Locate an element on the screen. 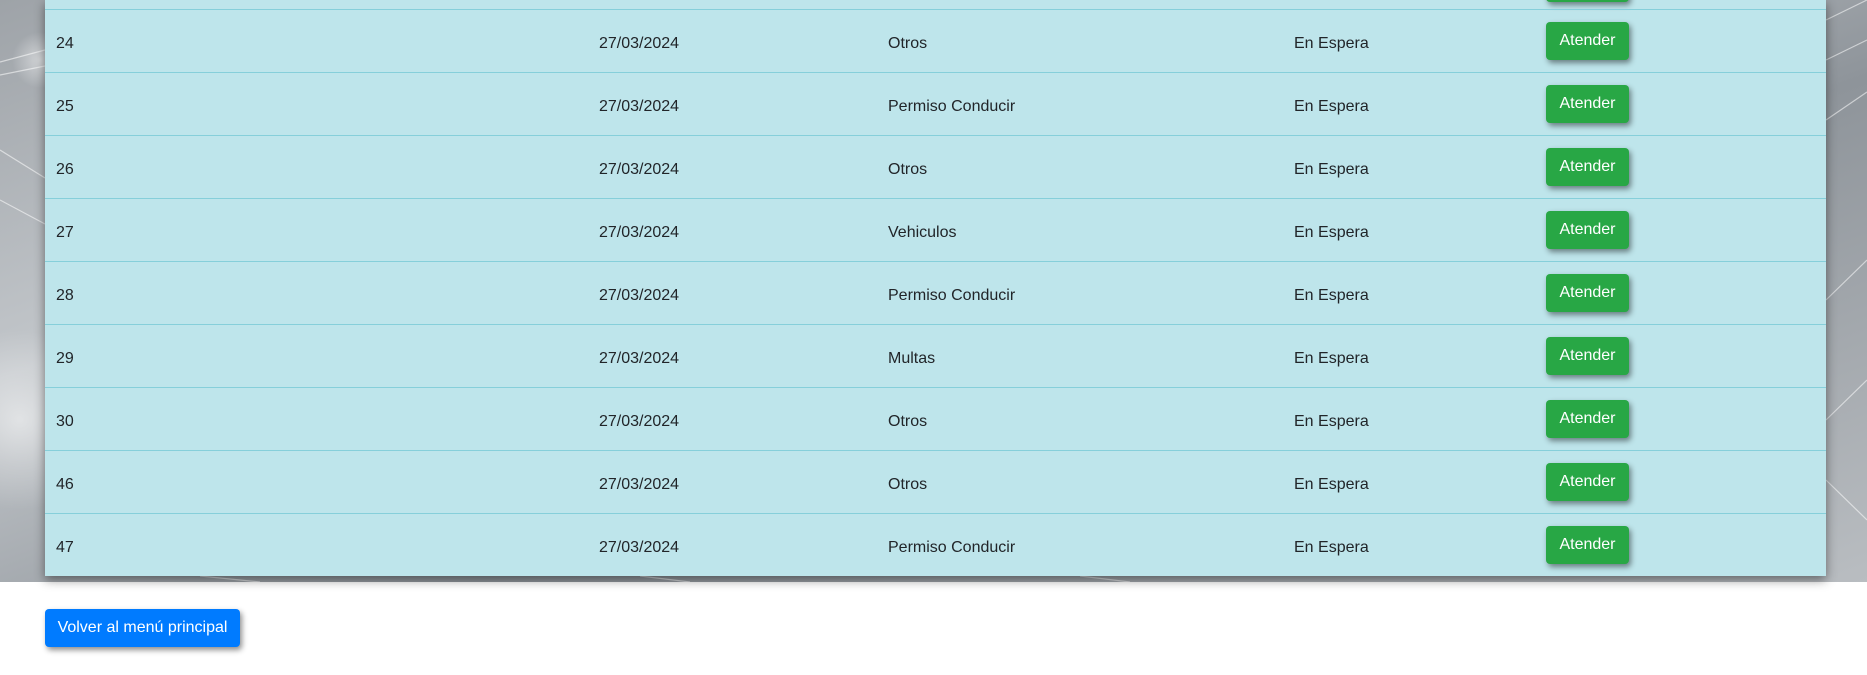 This screenshot has height=675, width=1867. table-row: 24 27/03/2024 Otros En Espera Atender is located at coordinates (935, 40).